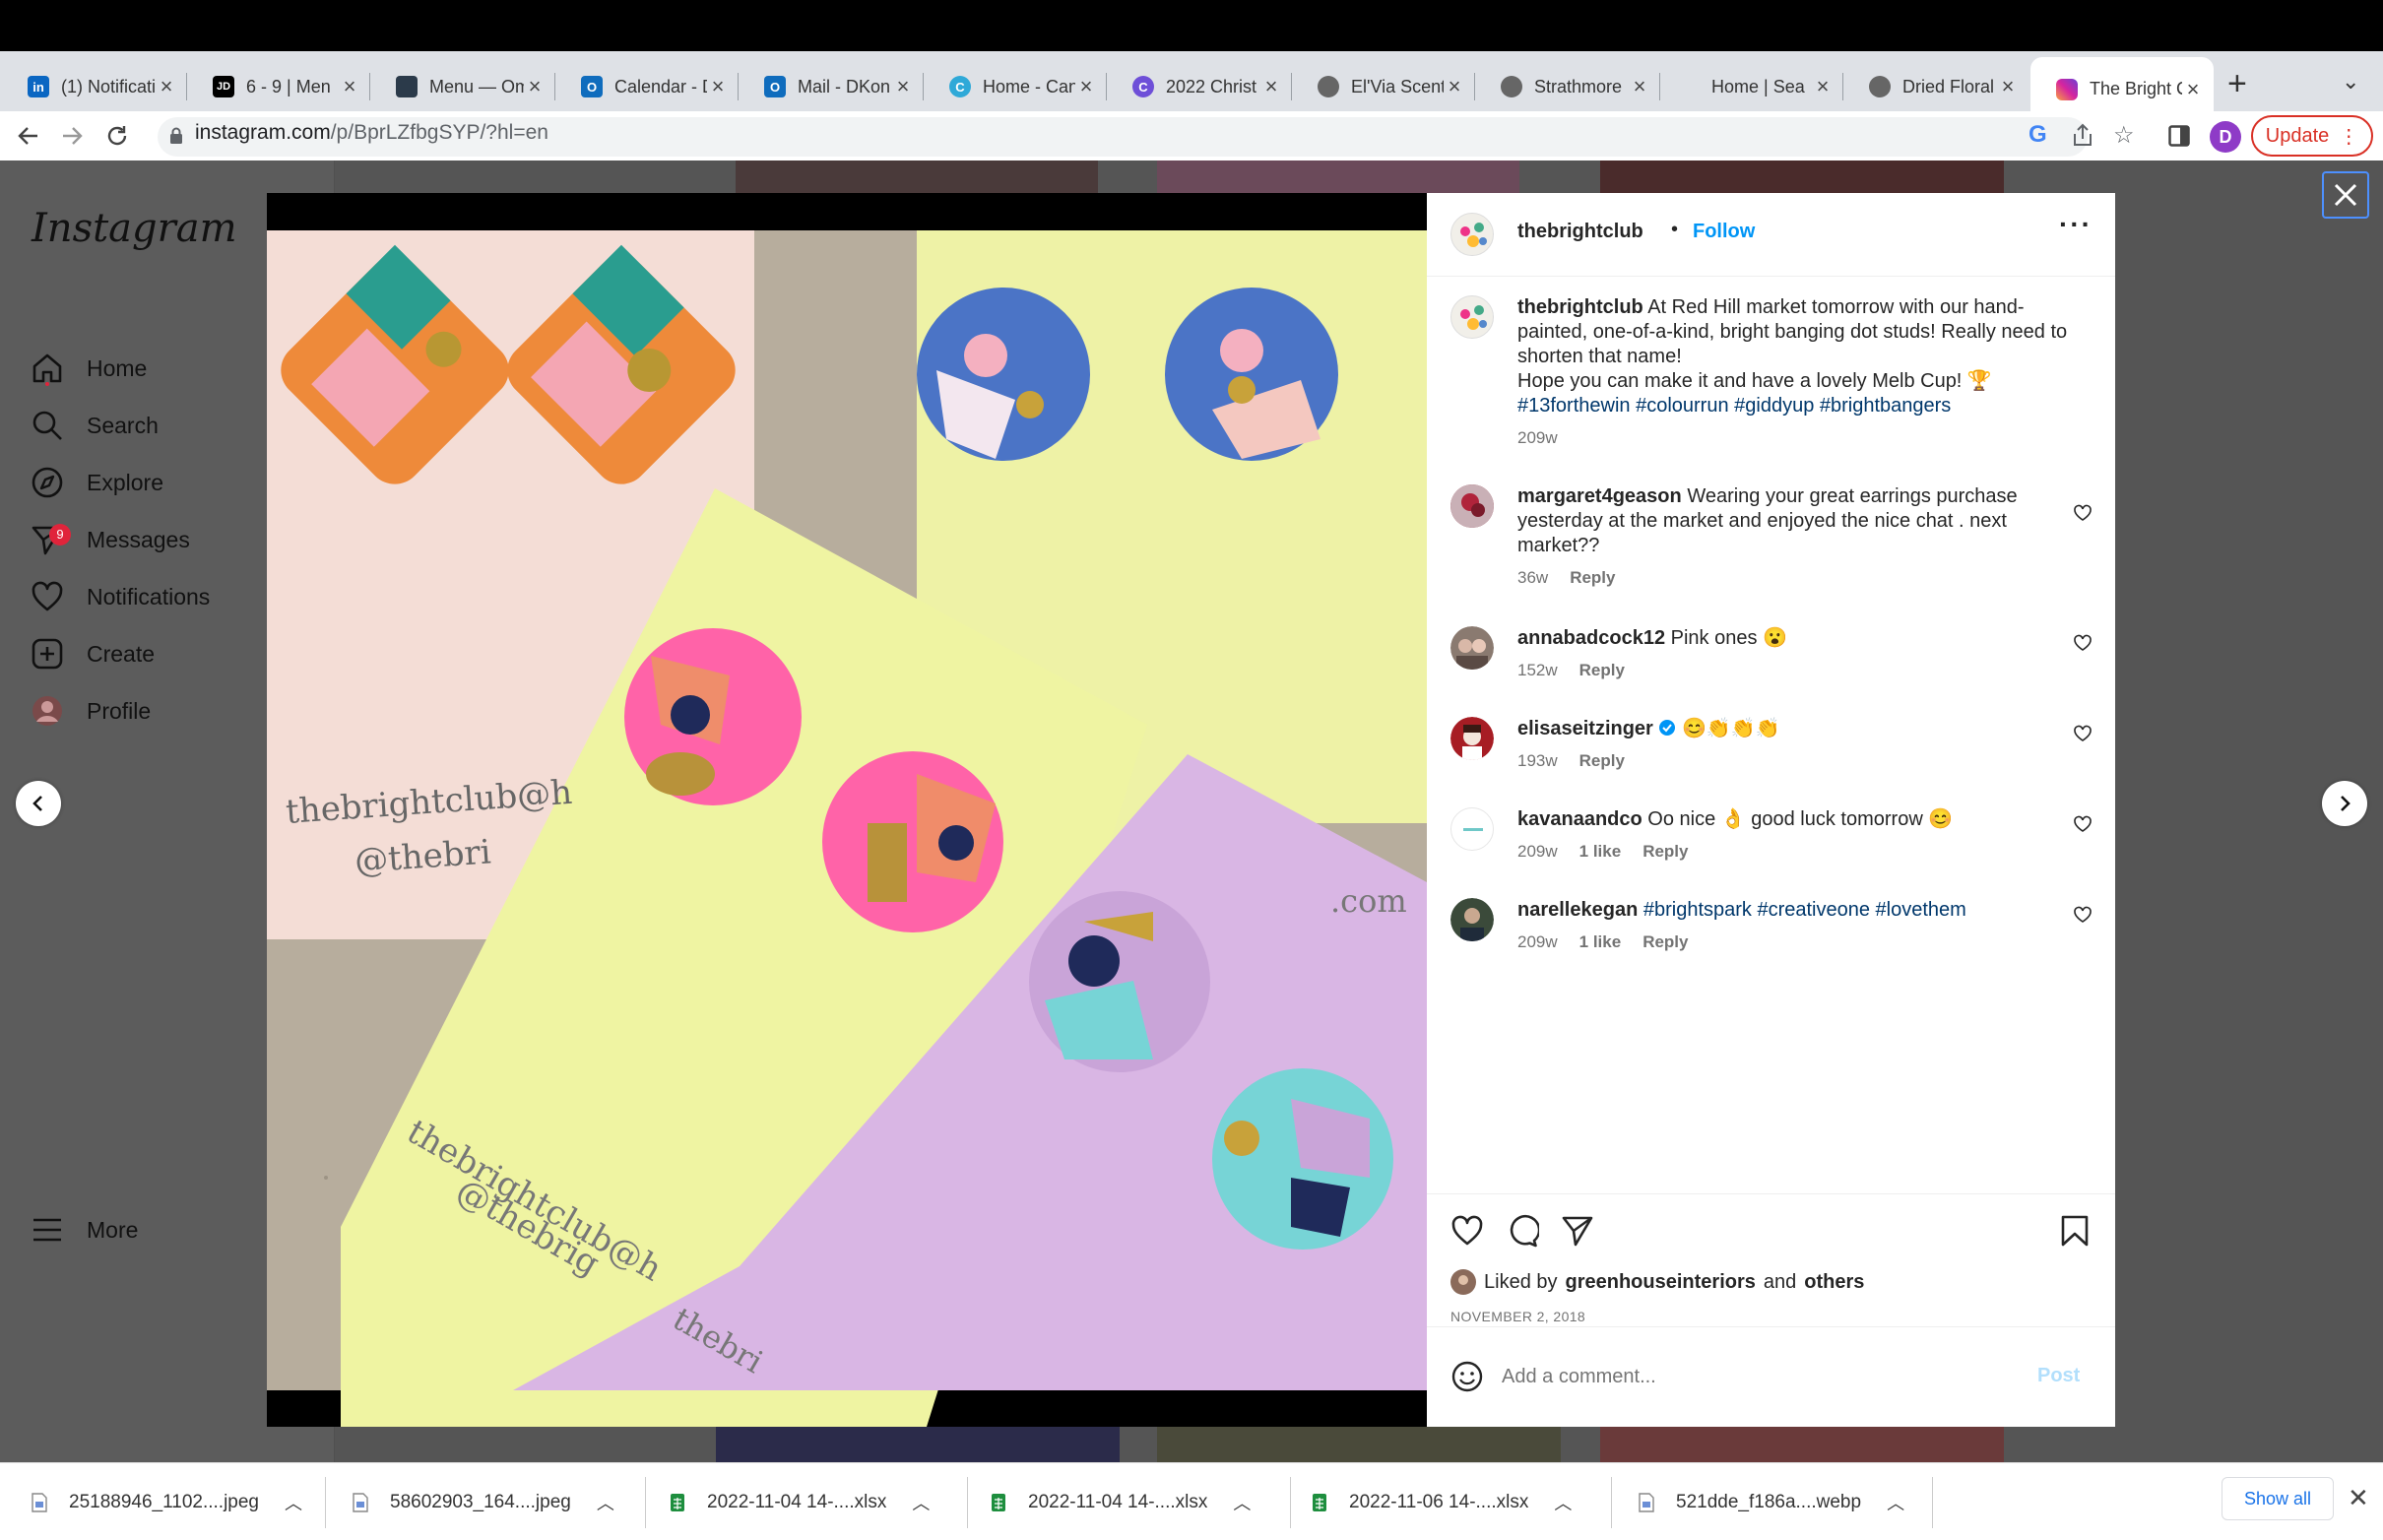  I want to click on update-button: Update ⋮, so click(2312, 136).